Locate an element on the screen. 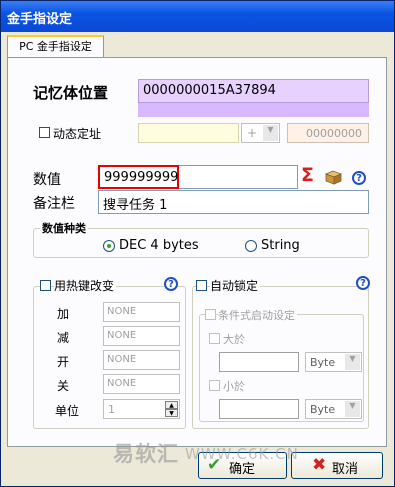 The height and width of the screenshot is (487, 395). window-title: 金手指设定 is located at coordinates (40, 19).